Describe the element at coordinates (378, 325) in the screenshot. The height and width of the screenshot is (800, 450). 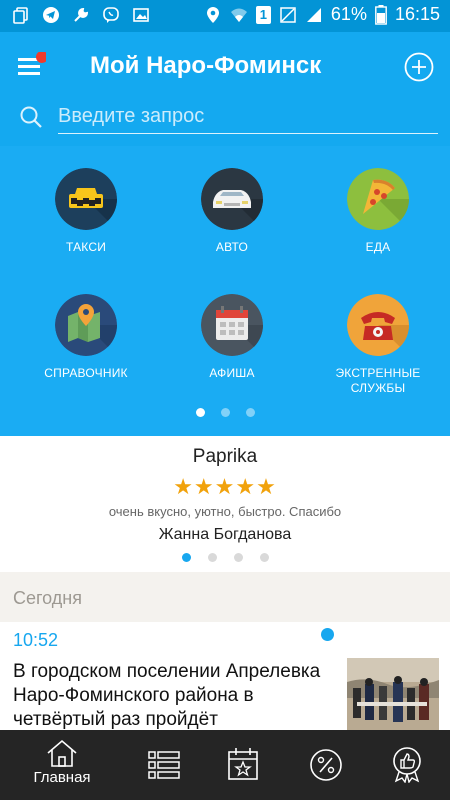
I see `phone-icon` at that location.